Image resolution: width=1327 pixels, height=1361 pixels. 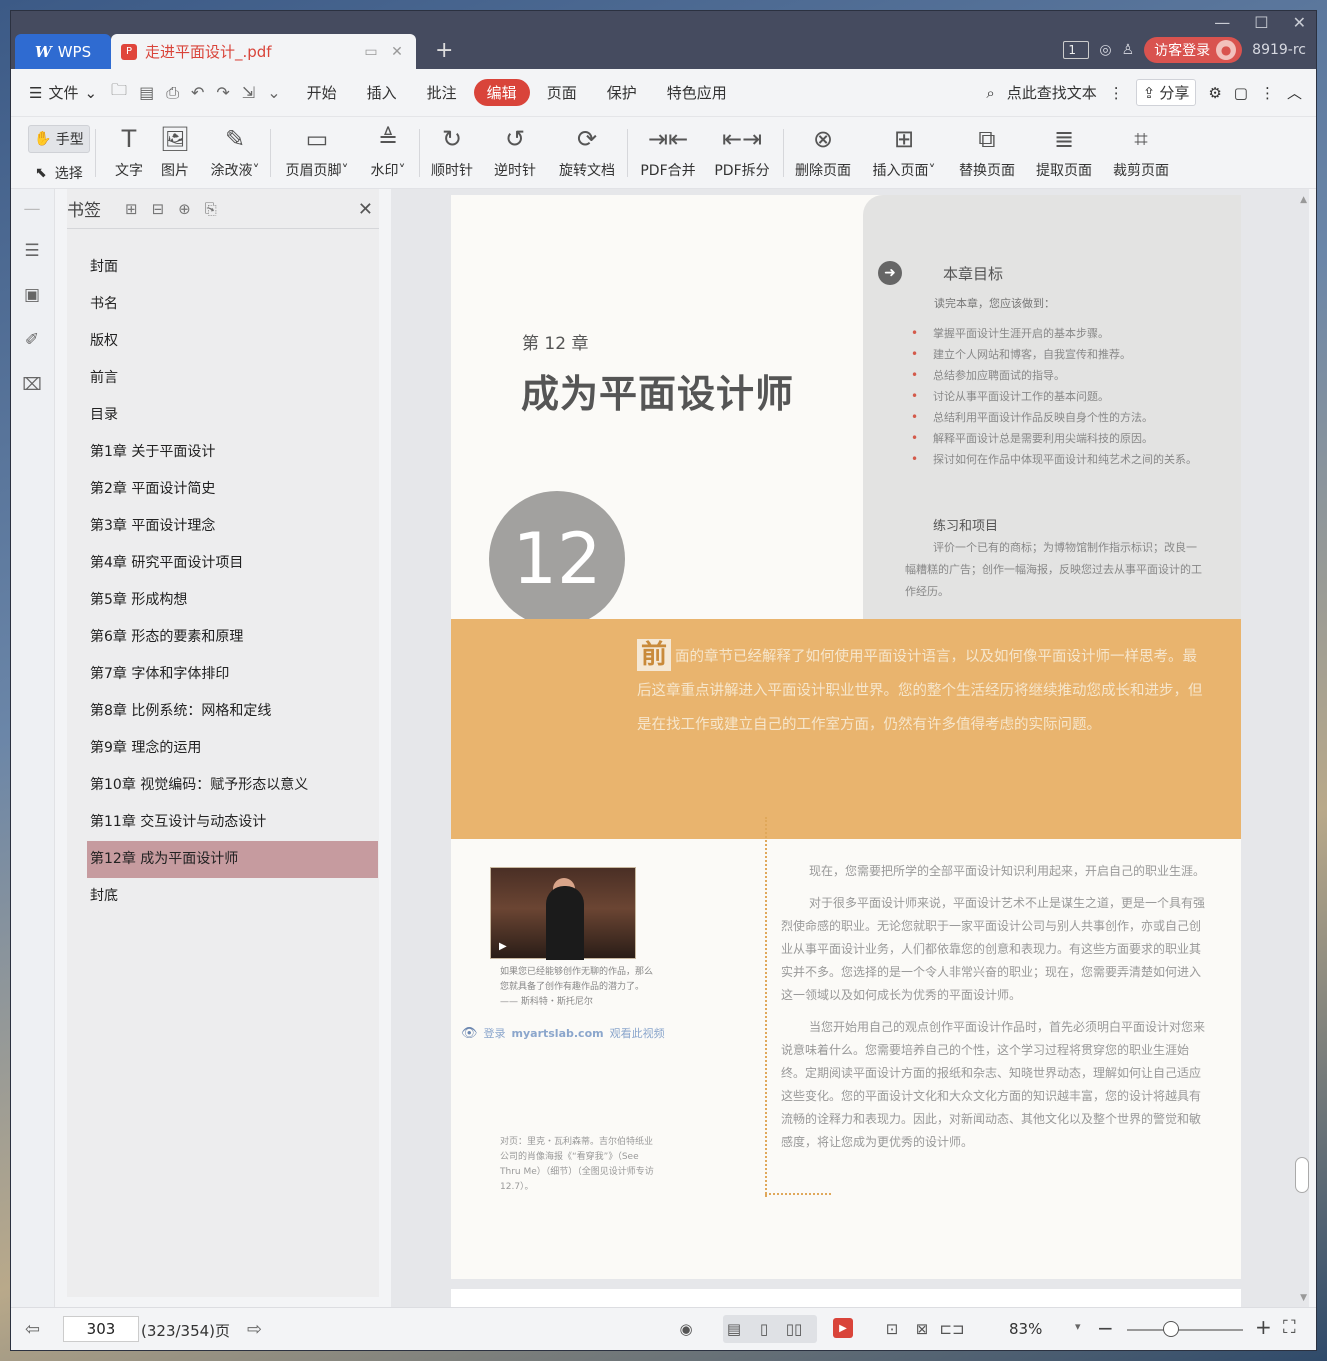 What do you see at coordinates (184, 209) in the screenshot?
I see `add-bookmark-icon: ⊕` at bounding box center [184, 209].